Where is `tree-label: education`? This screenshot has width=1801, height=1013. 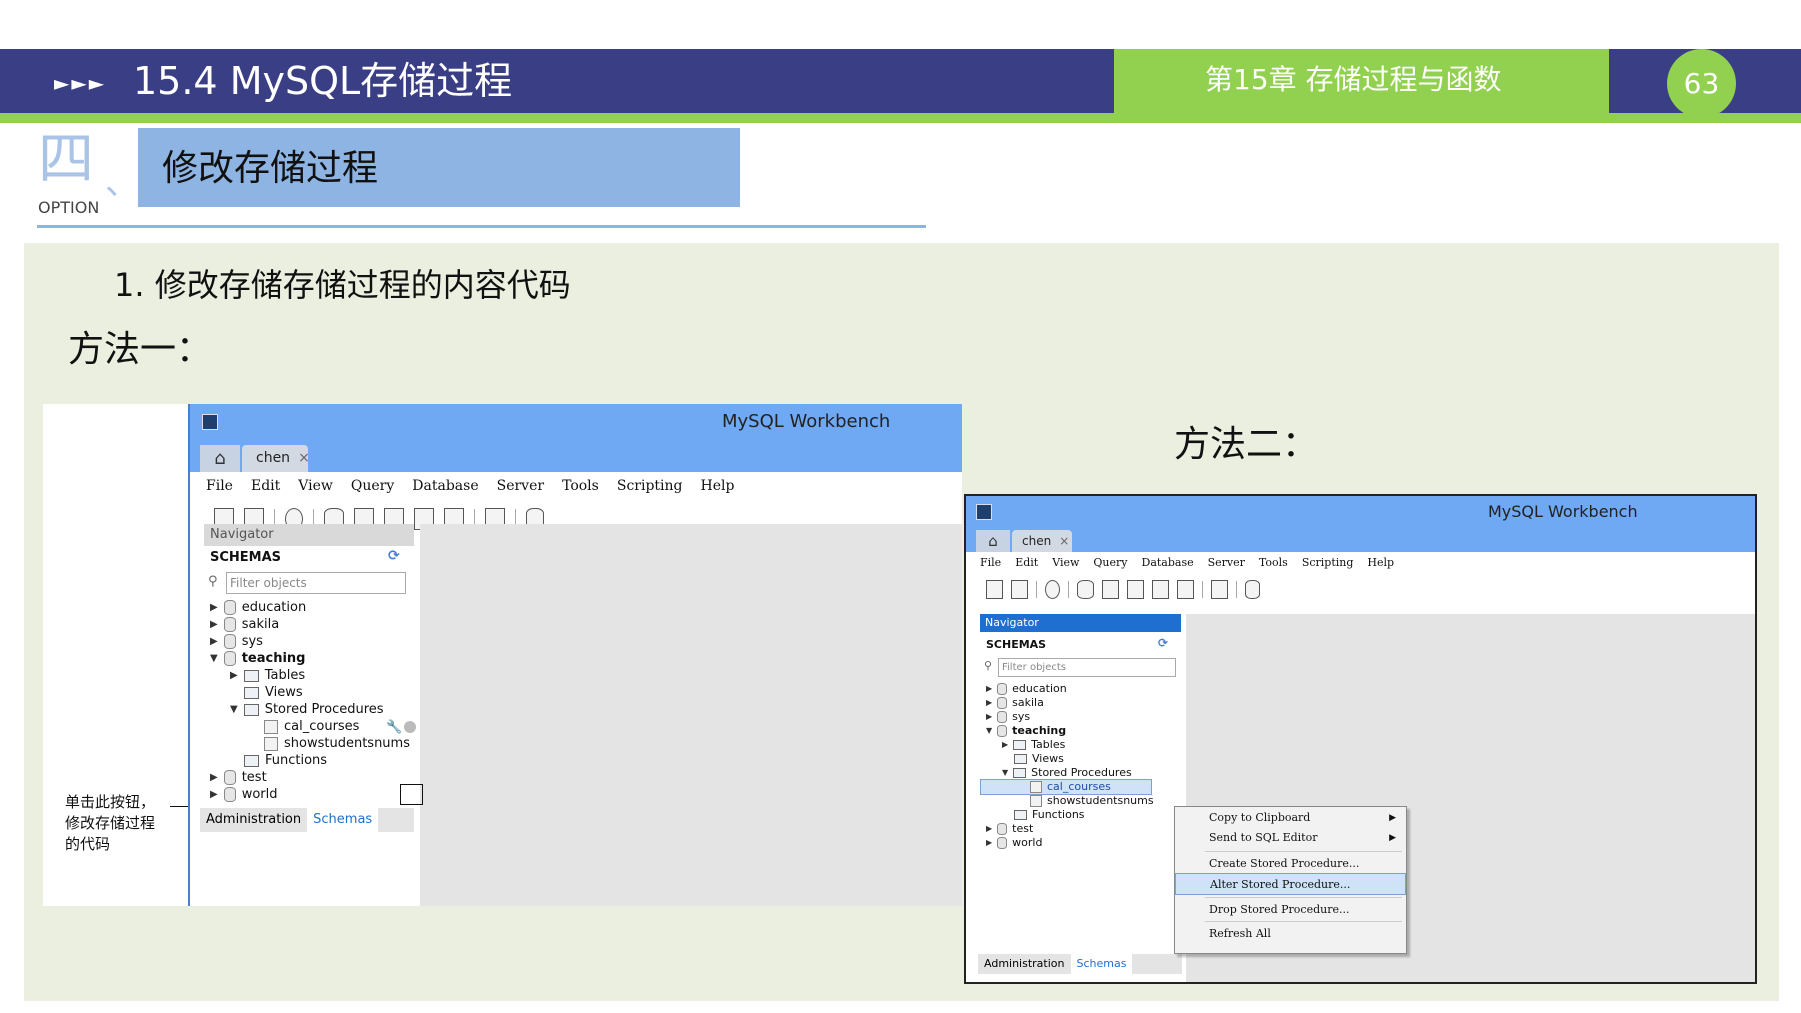 tree-label: education is located at coordinates (1039, 688).